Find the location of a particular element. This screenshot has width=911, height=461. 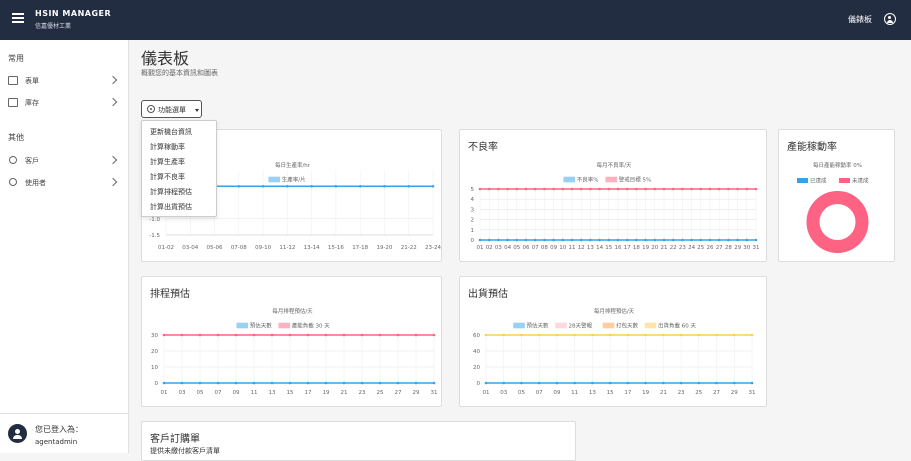

x-tick-label: 15-16 is located at coordinates (336, 248).